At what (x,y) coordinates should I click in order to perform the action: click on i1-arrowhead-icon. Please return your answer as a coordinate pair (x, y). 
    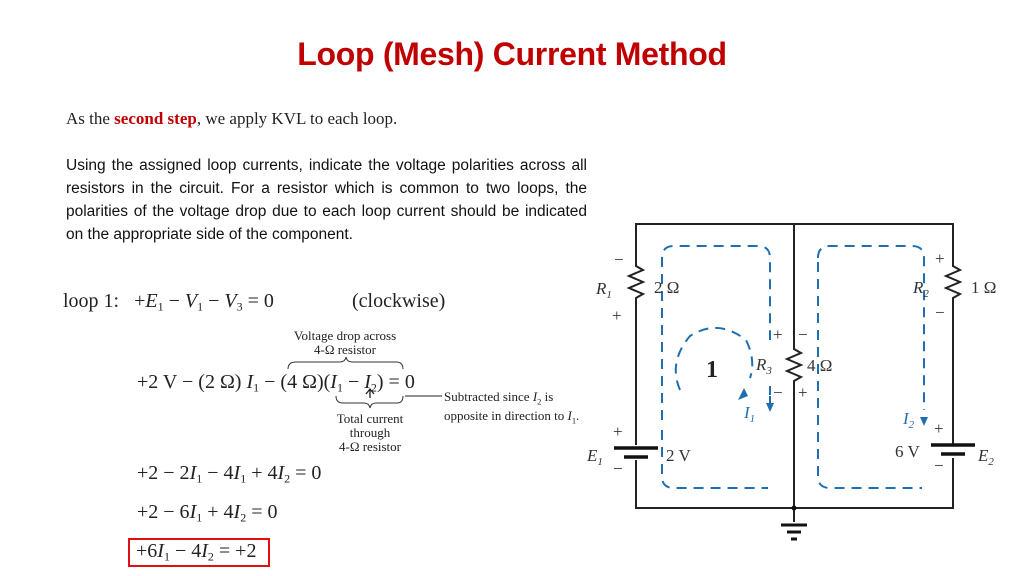
    Looking at the image, I should click on (770, 407).